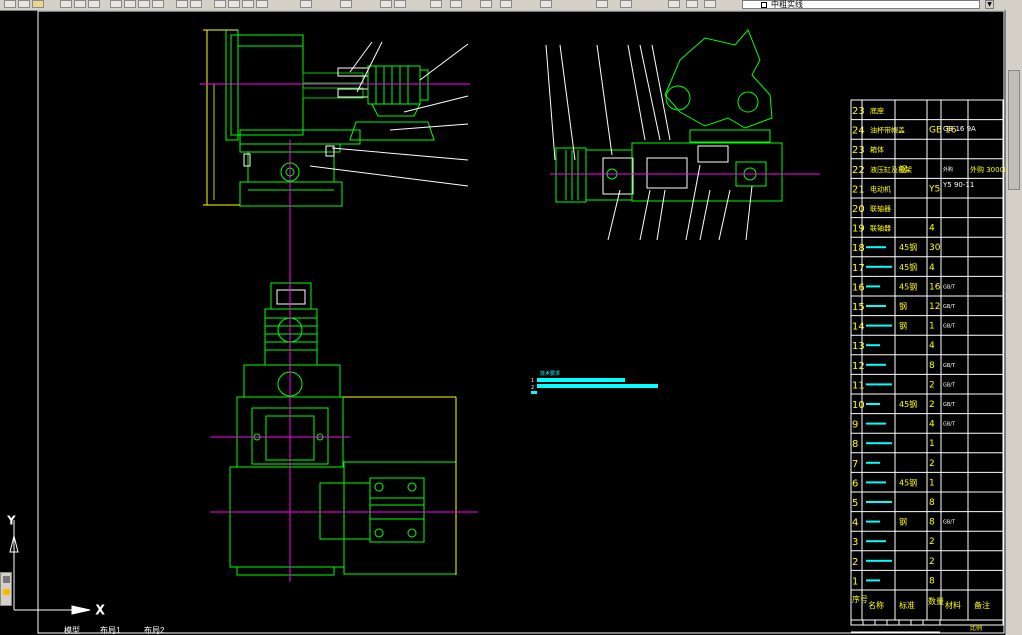 The image size is (1022, 635). Describe the element at coordinates (10, 4) in the screenshot. I see `new-icon` at that location.